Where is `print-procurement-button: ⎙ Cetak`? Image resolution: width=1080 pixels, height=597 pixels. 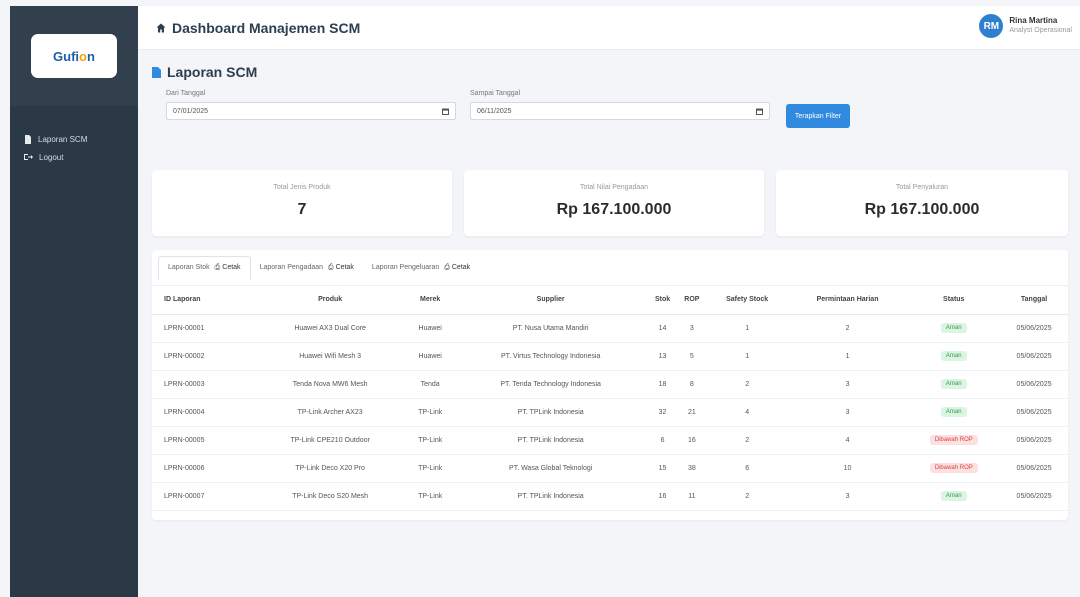
print-procurement-button: ⎙ Cetak is located at coordinates (341, 268).